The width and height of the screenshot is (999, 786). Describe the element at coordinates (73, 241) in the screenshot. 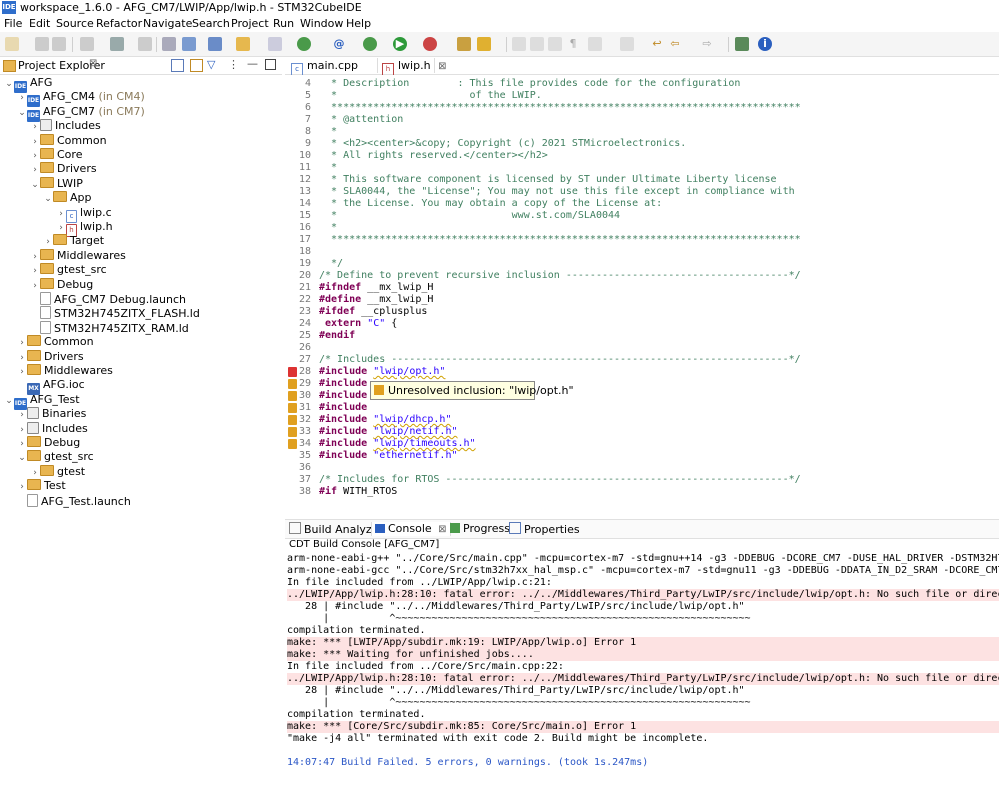

I see `tree-item: › Target` at that location.